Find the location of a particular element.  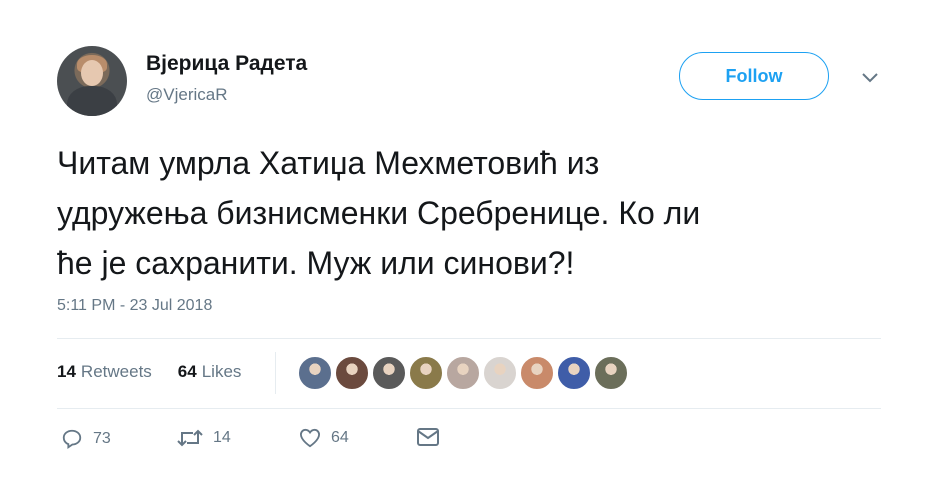

tweet-line: Читам умрла Хатиџа Мехметовић из is located at coordinates (328, 163).